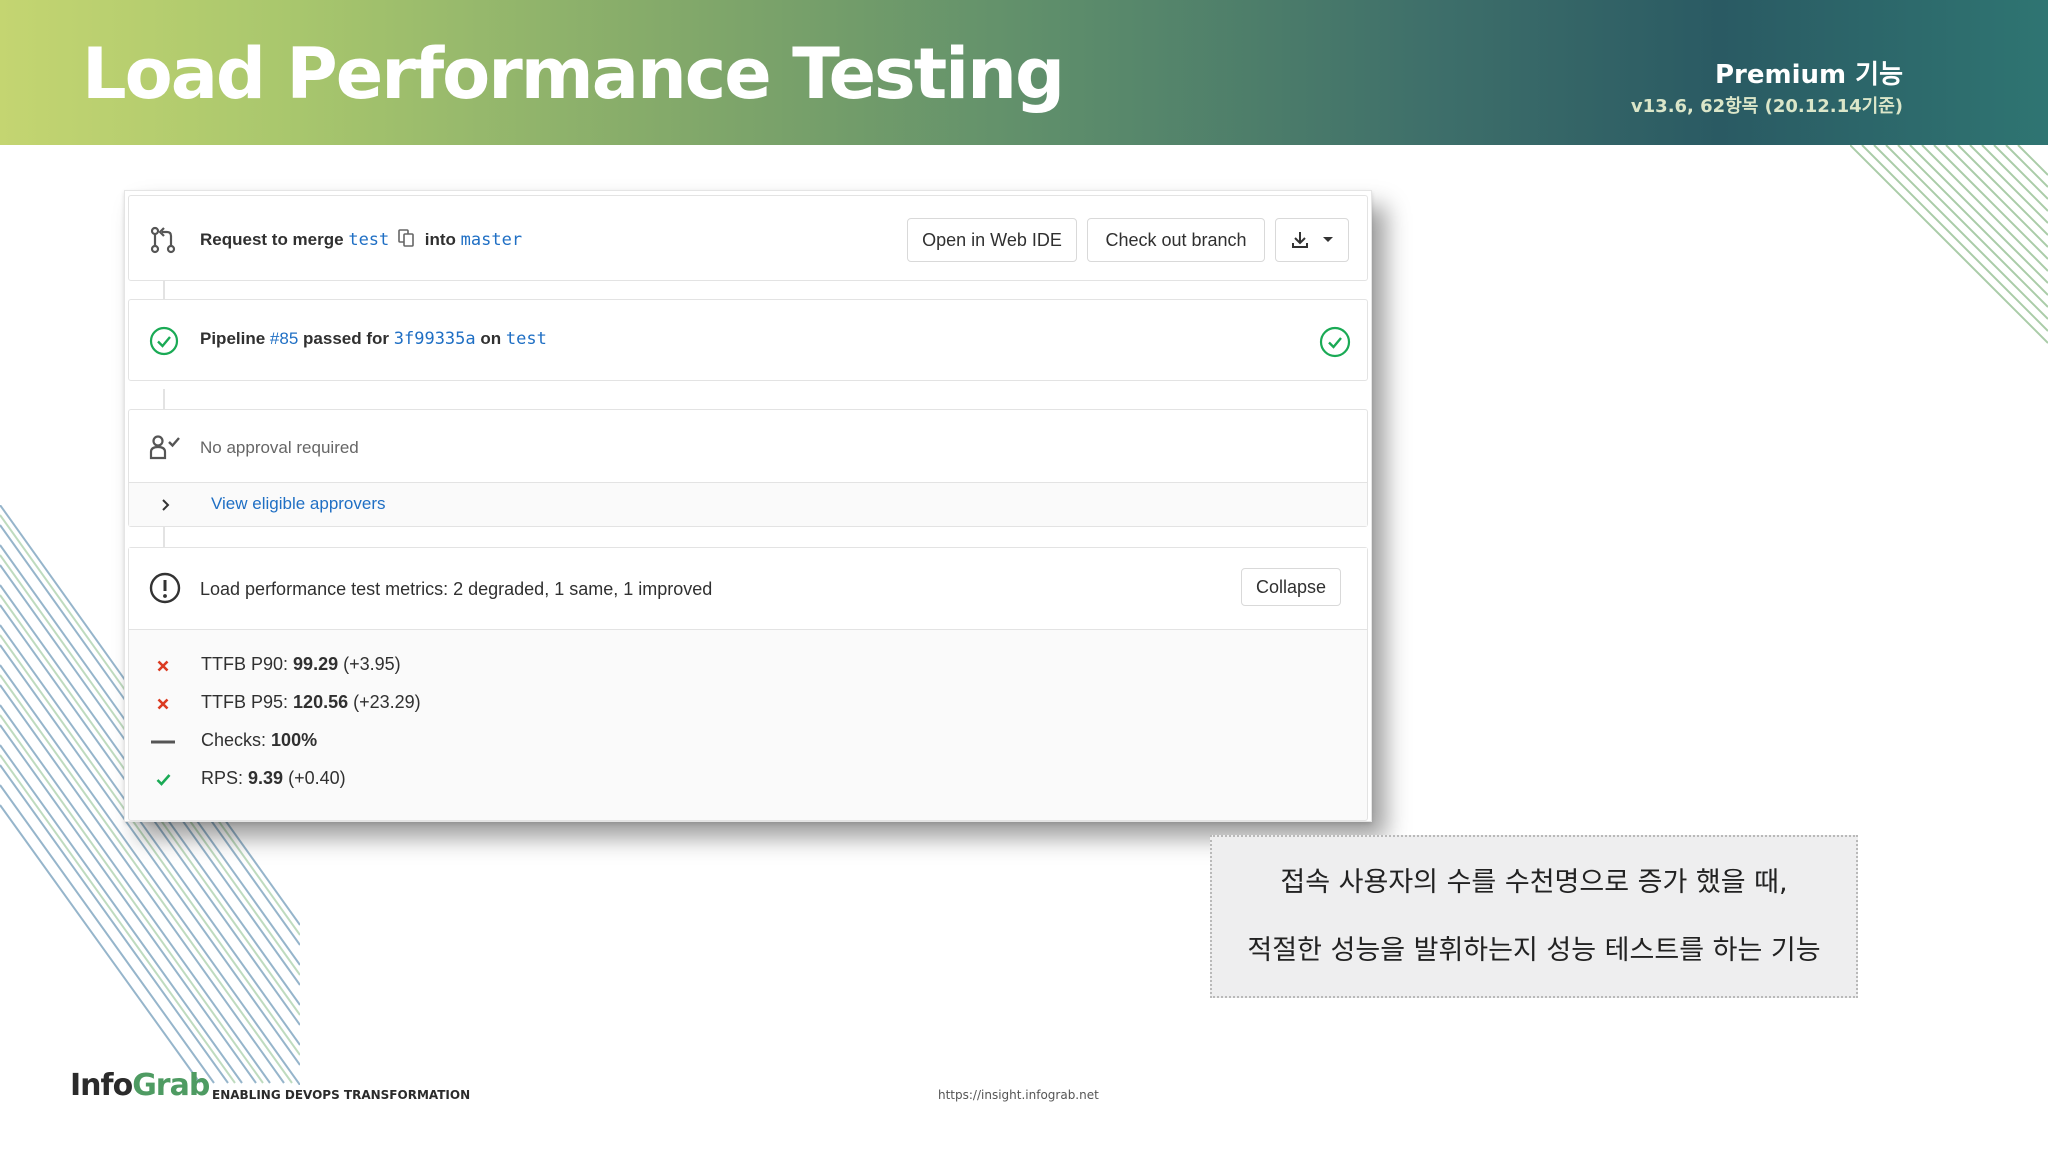 The image size is (2048, 1152). What do you see at coordinates (284, 338) in the screenshot?
I see `pipeline-id-link: #85` at bounding box center [284, 338].